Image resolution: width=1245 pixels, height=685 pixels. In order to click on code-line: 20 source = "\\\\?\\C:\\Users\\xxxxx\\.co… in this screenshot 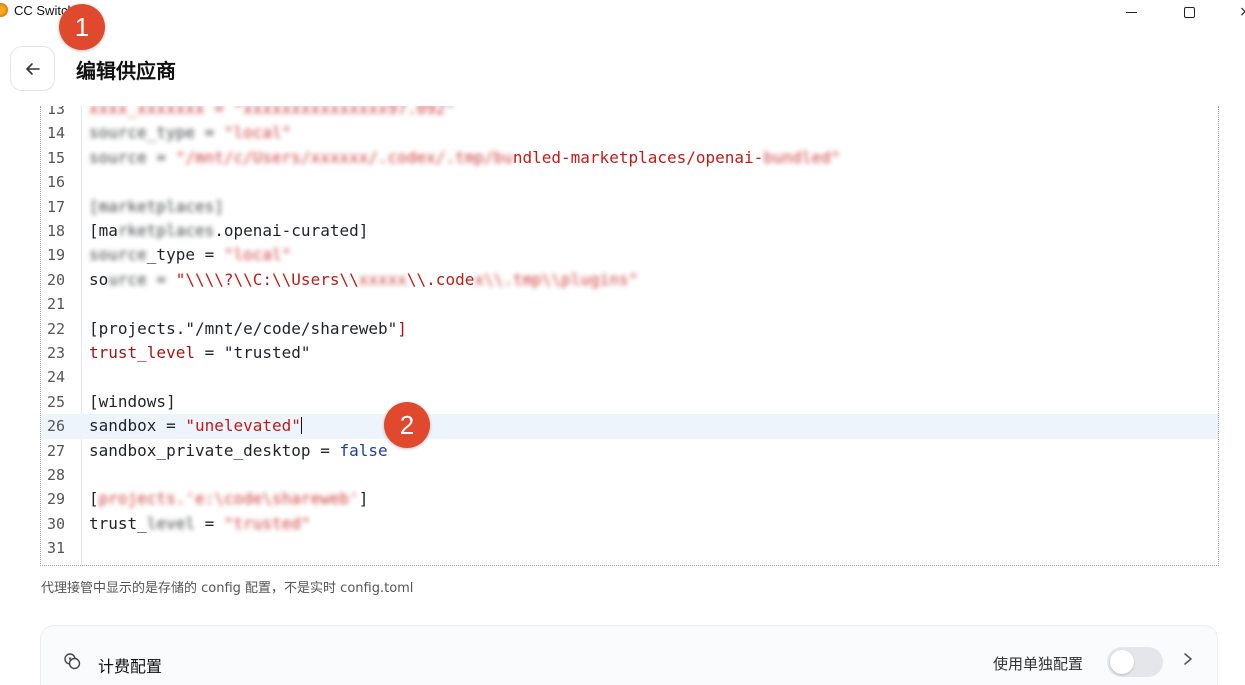, I will do `click(629, 280)`.